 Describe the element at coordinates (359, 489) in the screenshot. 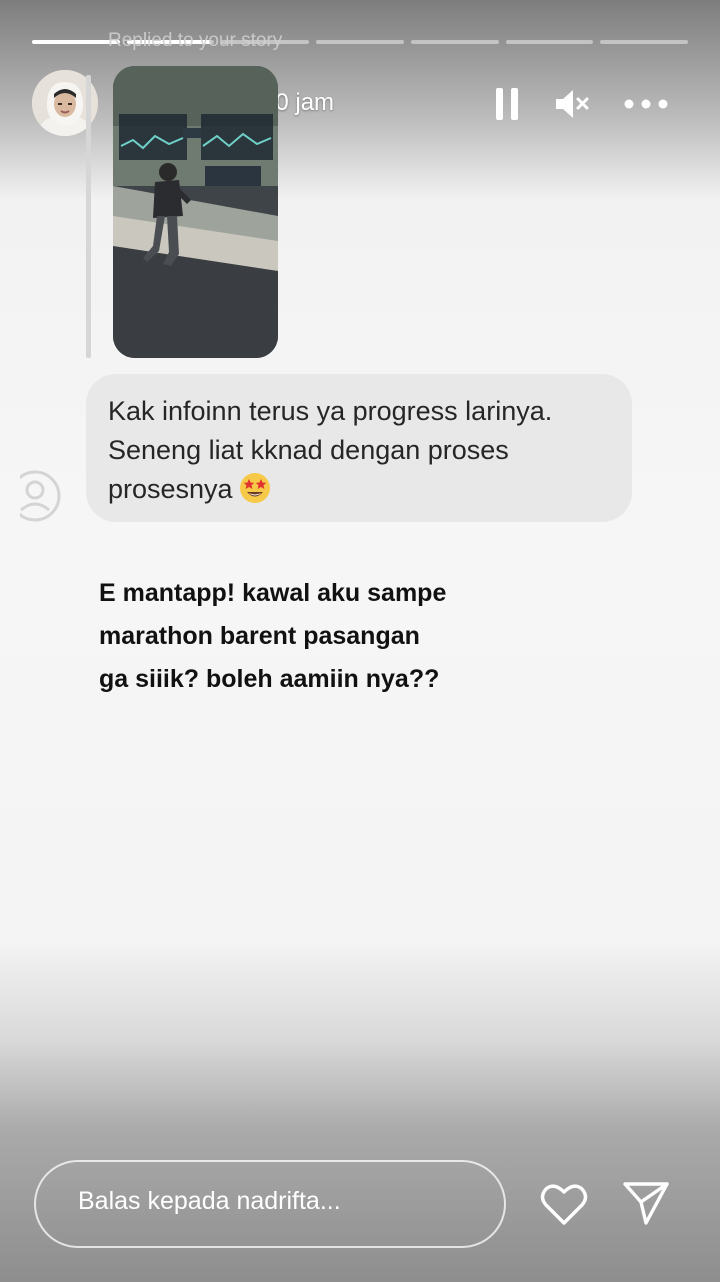

I see `message-line: prosesnya` at that location.